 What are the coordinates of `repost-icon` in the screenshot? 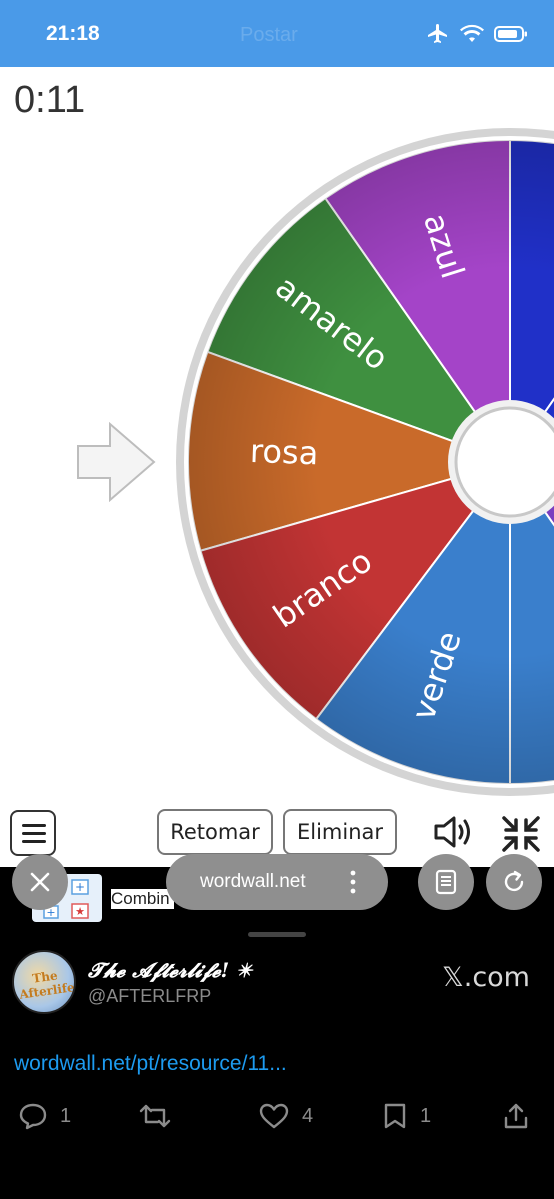 It's located at (155, 1116).